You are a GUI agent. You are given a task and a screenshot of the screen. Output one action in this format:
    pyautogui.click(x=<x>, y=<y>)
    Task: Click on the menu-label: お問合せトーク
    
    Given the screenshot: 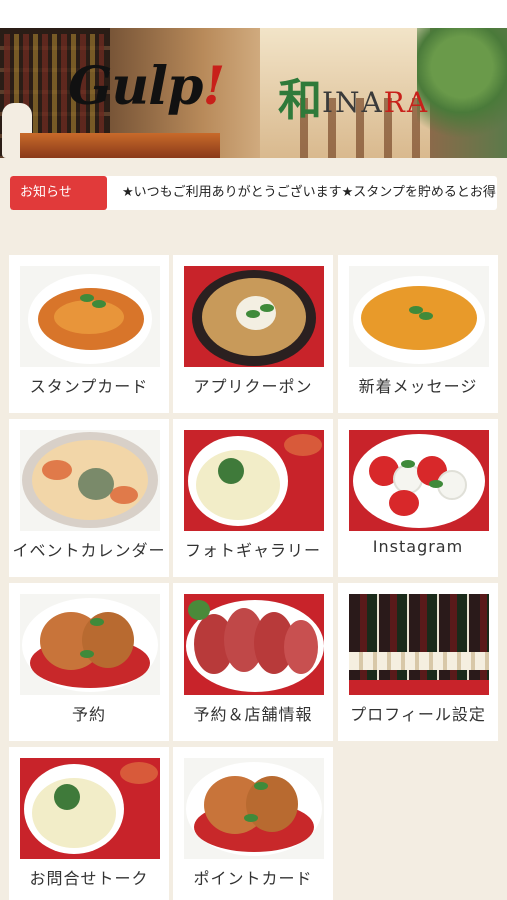 What is the action you would take?
    pyautogui.click(x=89, y=878)
    